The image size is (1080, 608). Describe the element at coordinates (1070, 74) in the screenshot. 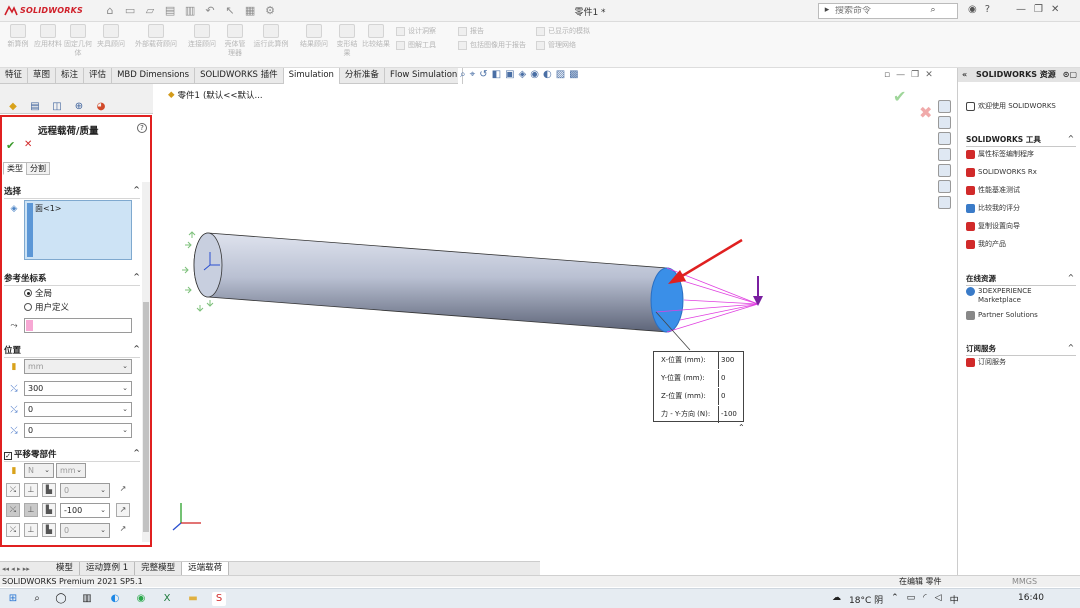

I see `pin-icon: ⊙▢` at that location.